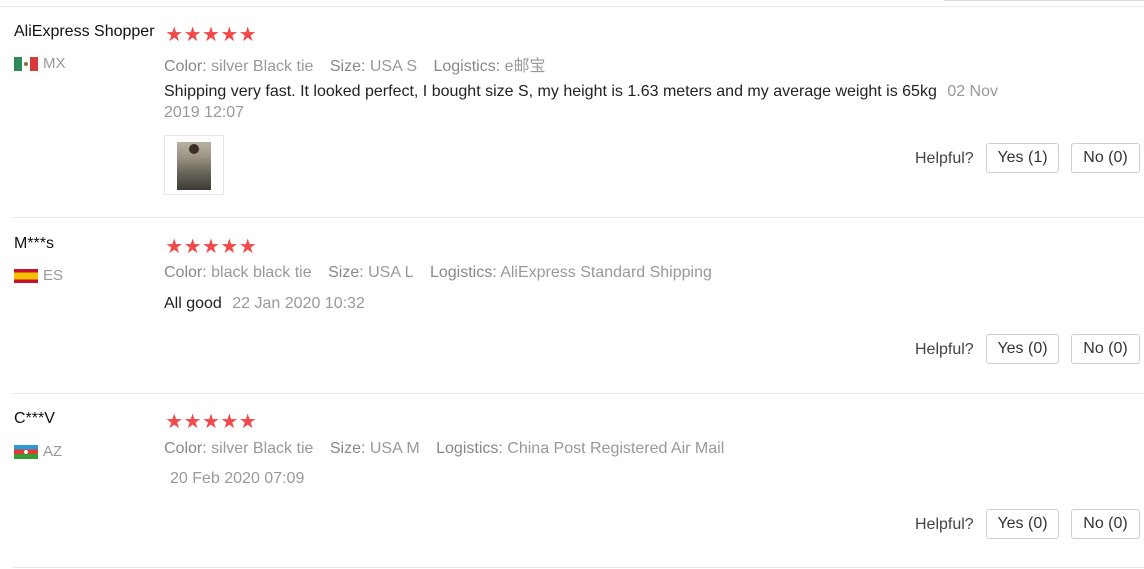 Image resolution: width=1144 pixels, height=569 pixels. I want to click on logistics-value: AliExpress Standard Shipping, so click(606, 272).